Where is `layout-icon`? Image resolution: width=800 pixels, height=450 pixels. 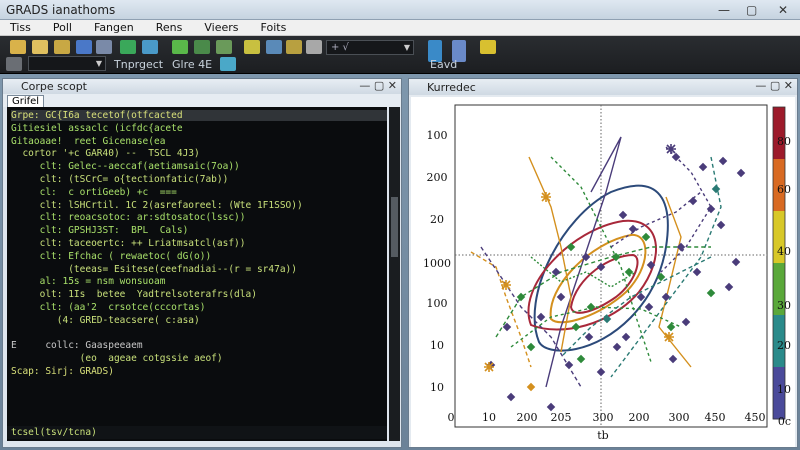
layout-icon is located at coordinates (314, 47).